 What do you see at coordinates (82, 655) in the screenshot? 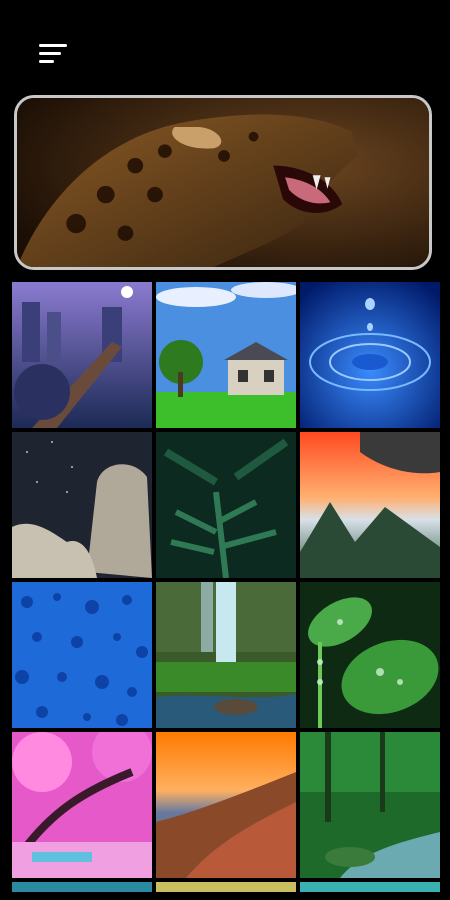
I see `wallpaper-blue-raindrops` at bounding box center [82, 655].